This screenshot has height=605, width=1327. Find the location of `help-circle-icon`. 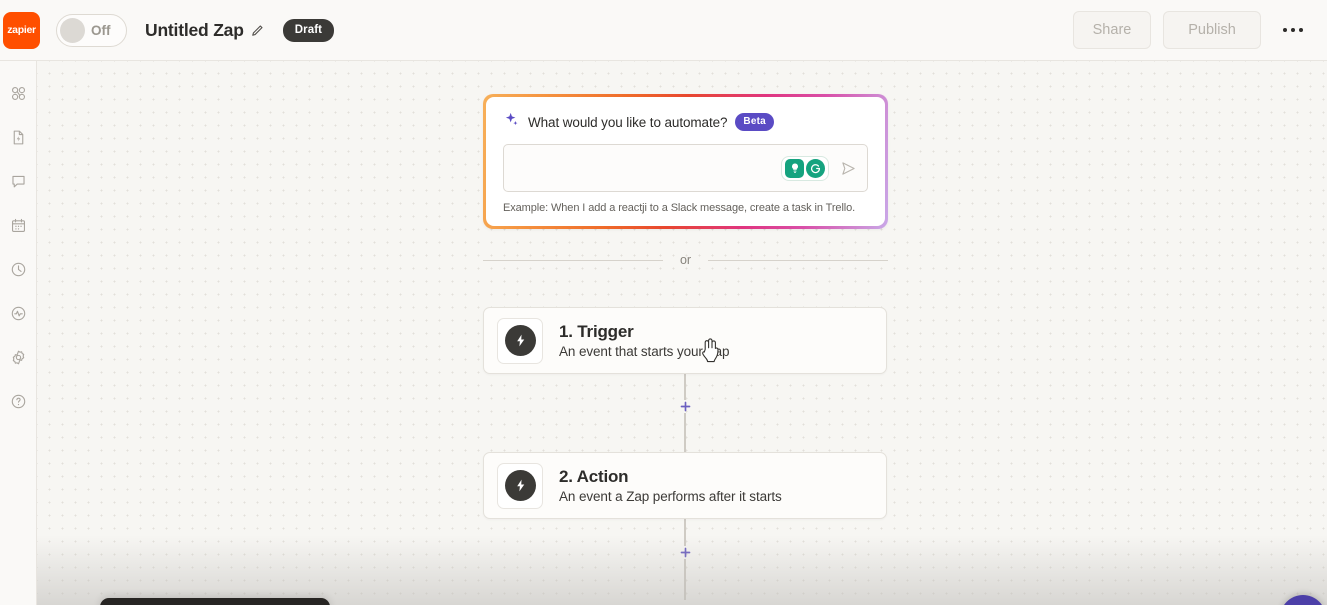

help-circle-icon is located at coordinates (18, 404).